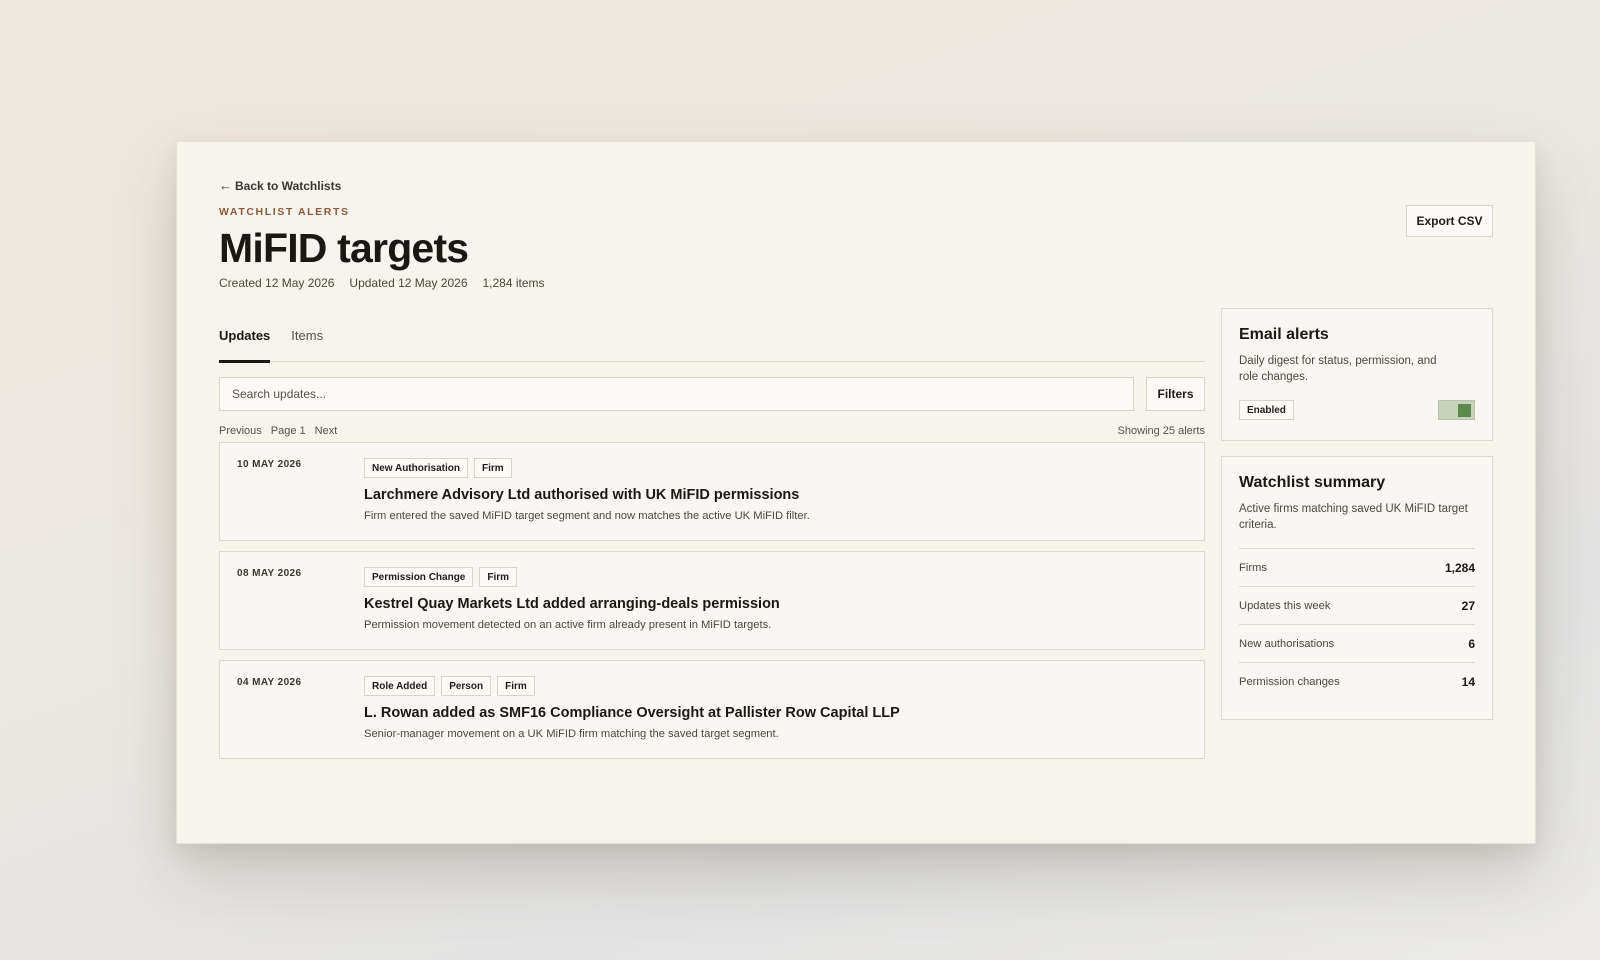  What do you see at coordinates (776, 577) in the screenshot?
I see `alert-tags: Permission Change Firm` at bounding box center [776, 577].